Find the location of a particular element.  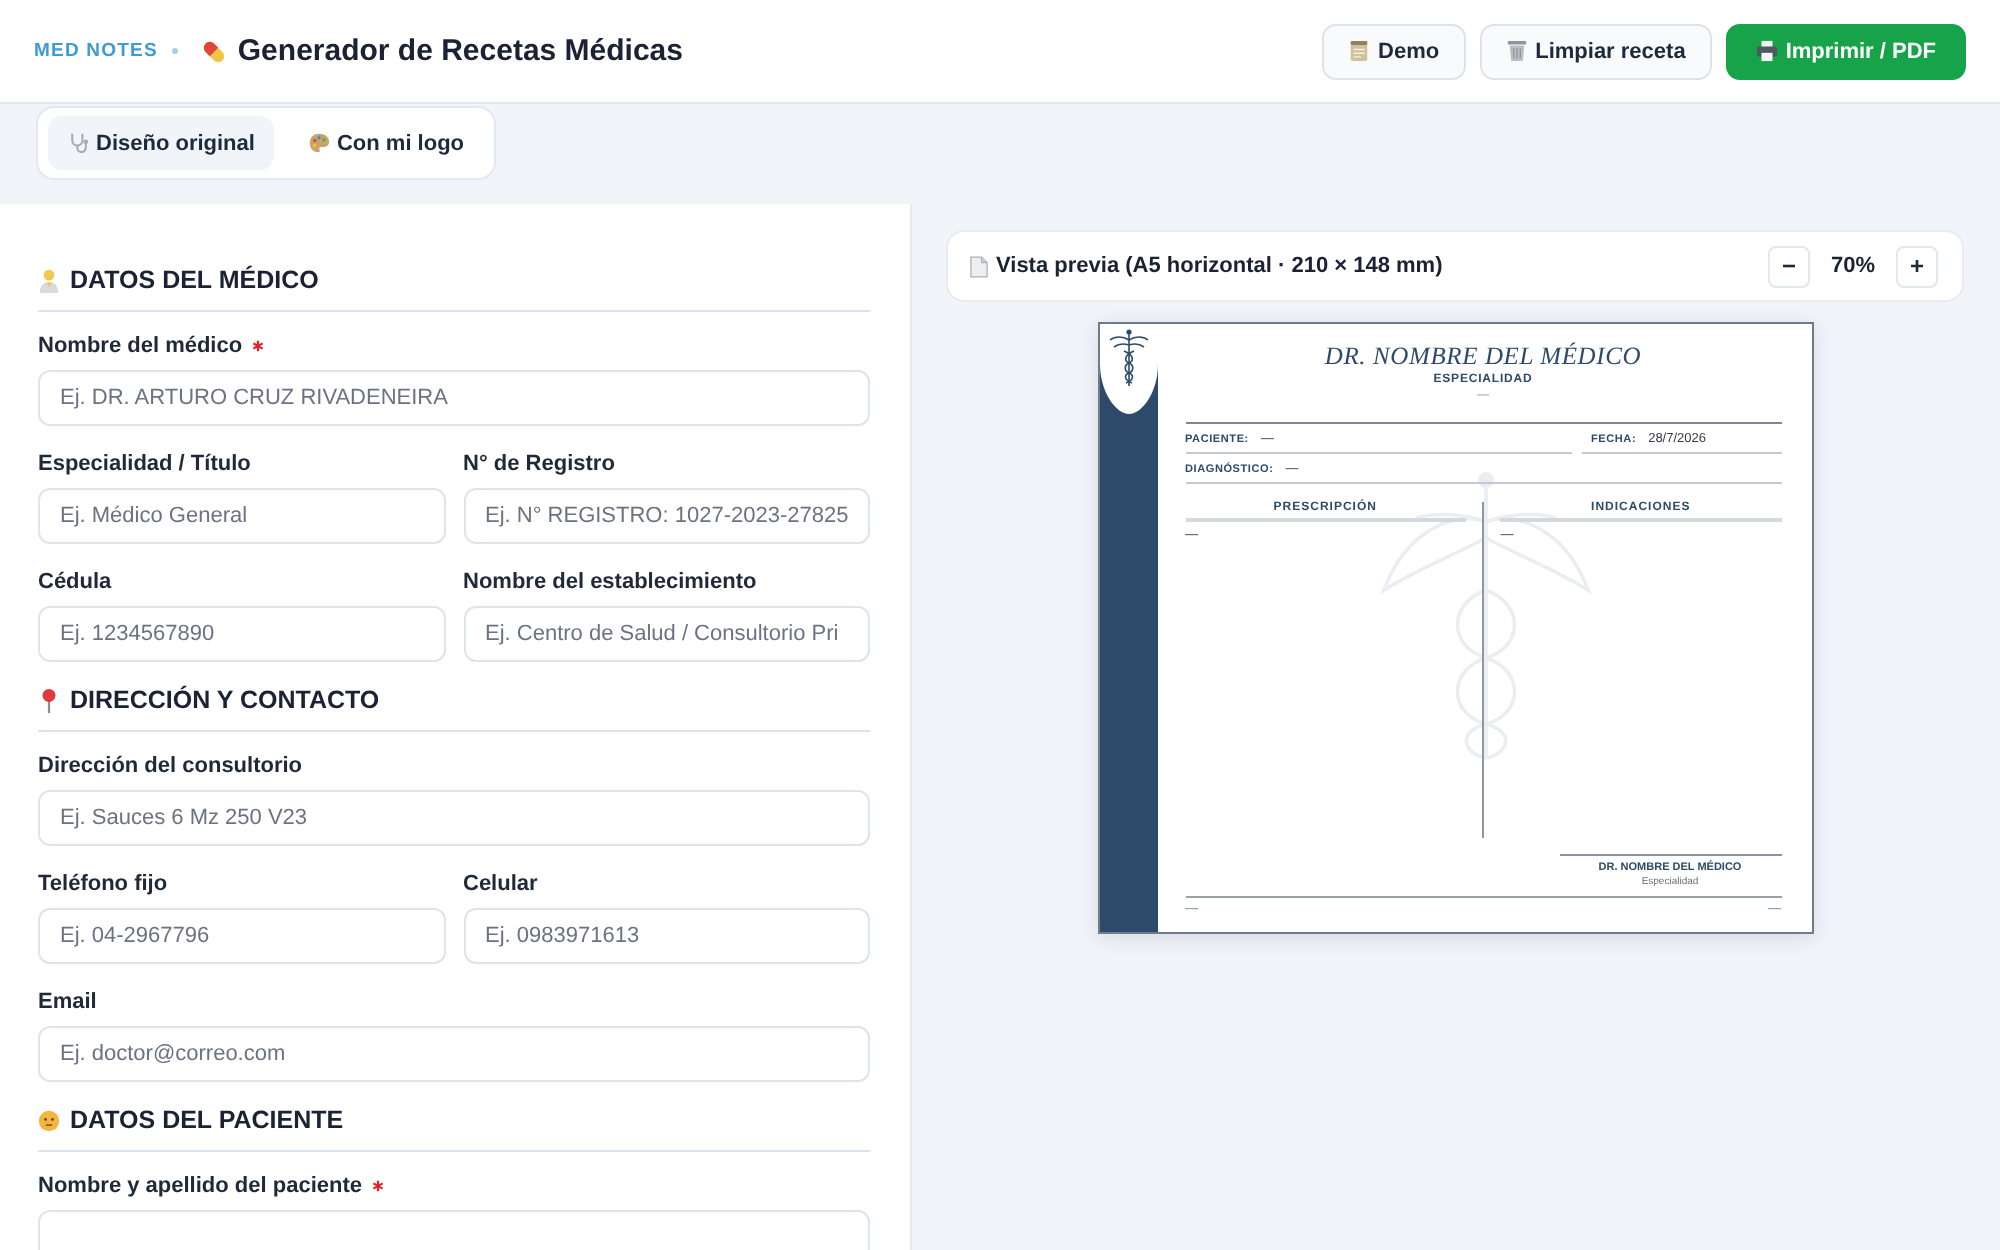

design-tab: Diseño original is located at coordinates (161, 143).